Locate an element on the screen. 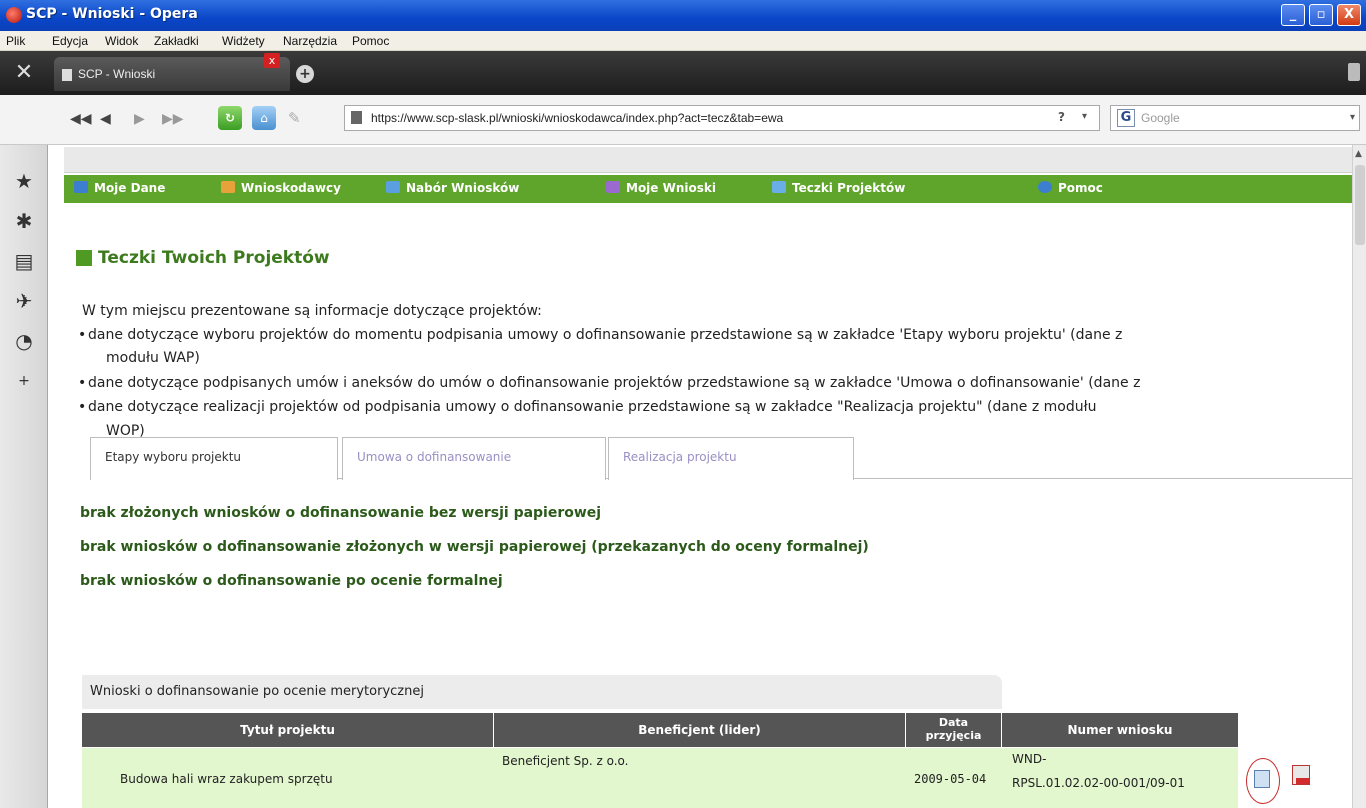 The image size is (1366, 808). application-number-line: WND- is located at coordinates (1029, 759).